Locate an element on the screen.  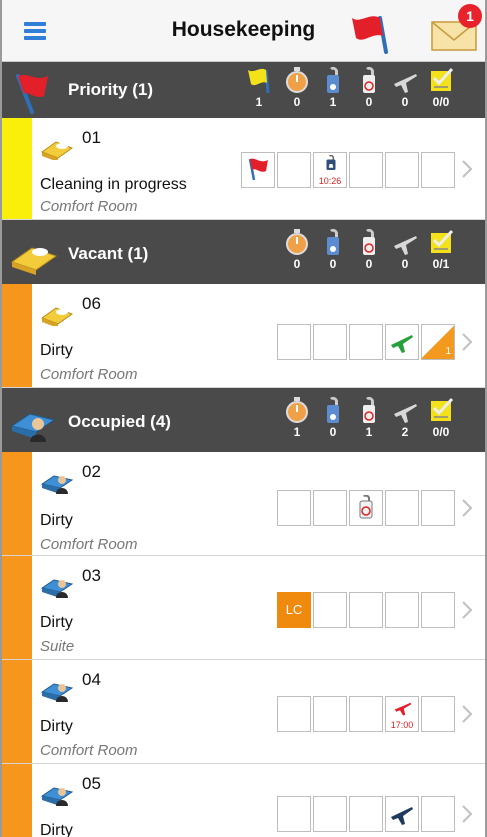
indicator-flag is located at coordinates (258, 170).